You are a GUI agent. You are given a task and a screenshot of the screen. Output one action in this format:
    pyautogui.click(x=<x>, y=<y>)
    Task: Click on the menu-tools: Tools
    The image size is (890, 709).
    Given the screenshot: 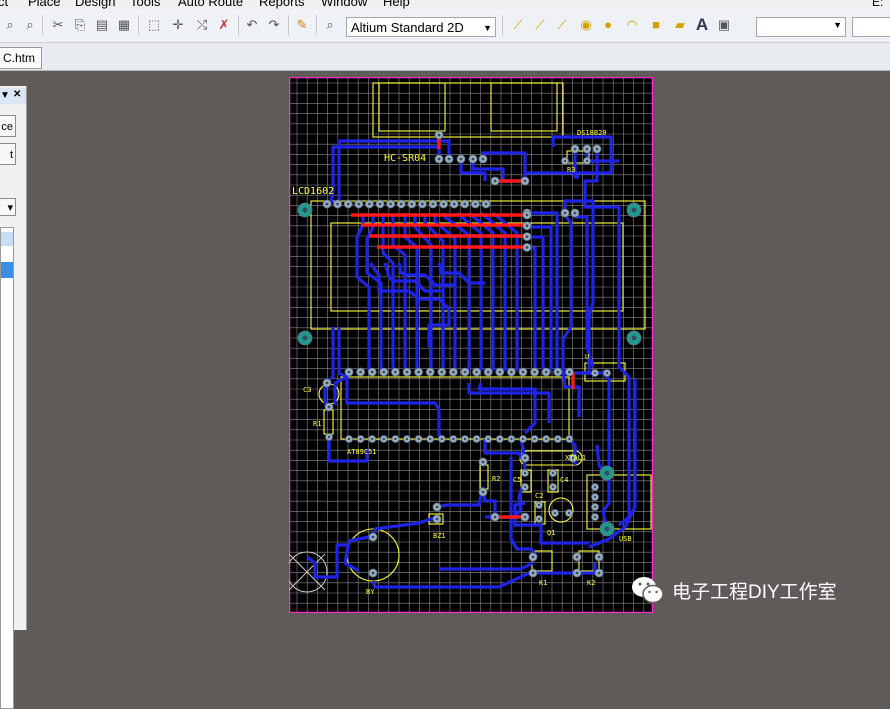 What is the action you would take?
    pyautogui.click(x=145, y=4)
    